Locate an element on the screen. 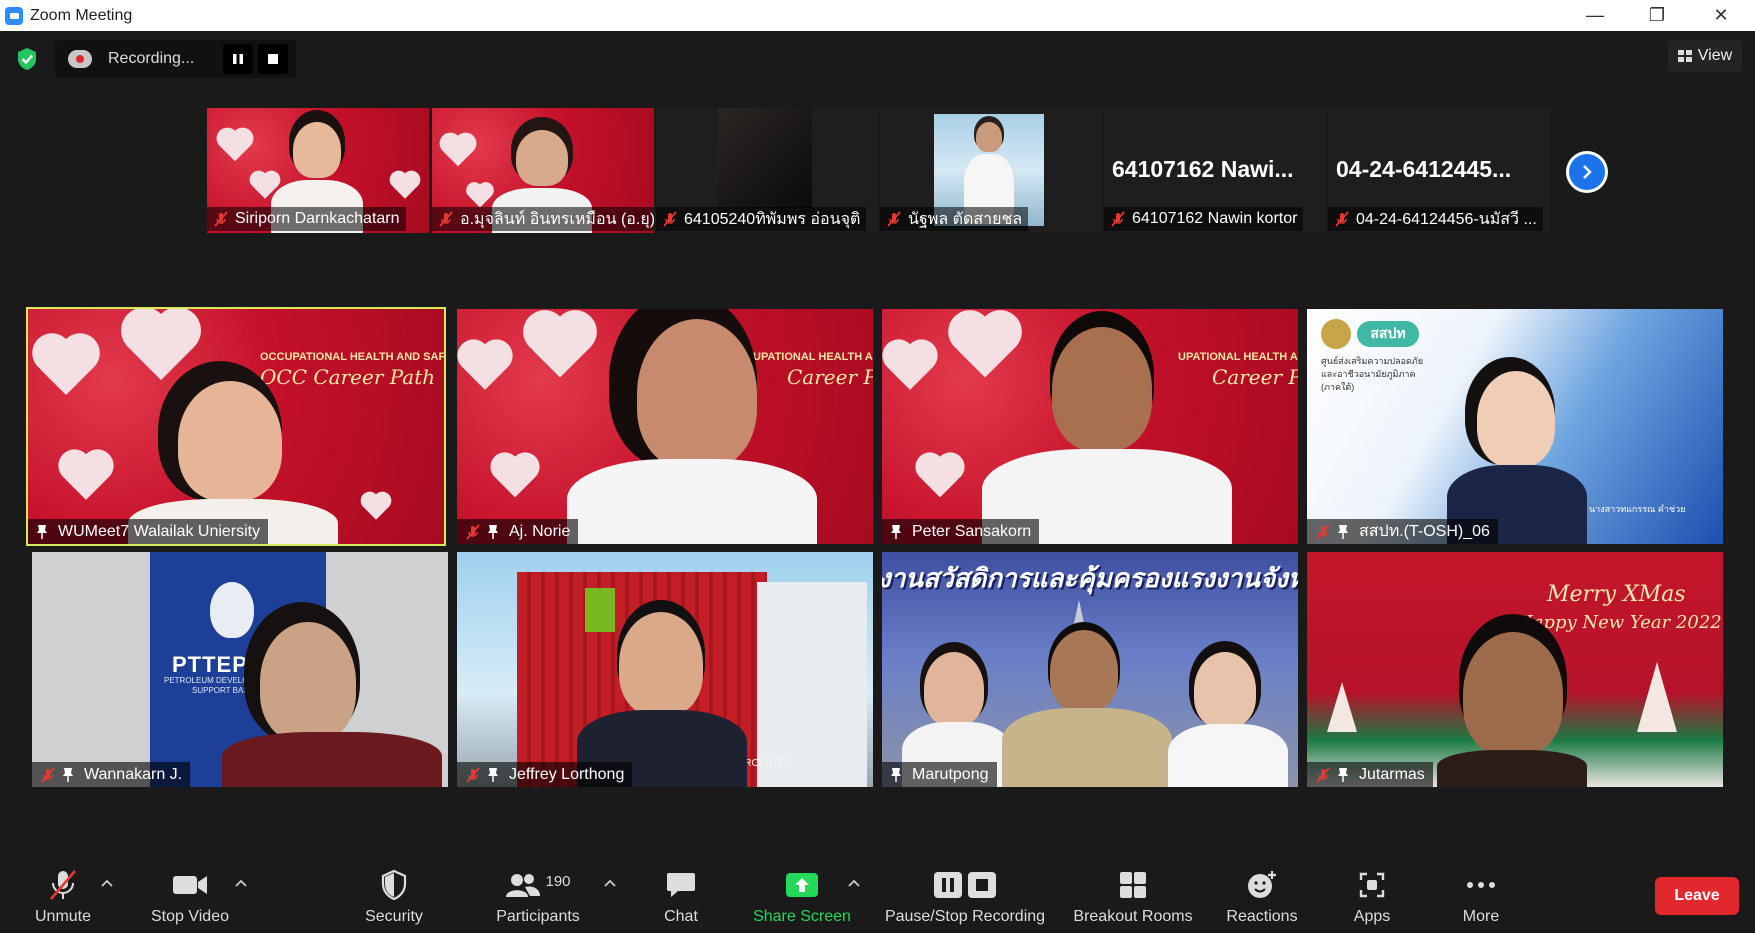 Image resolution: width=1755 pixels, height=933 pixels. video-feed: PTTEP PETROLEUM DEVELOPME SUPPORT BASE is located at coordinates (240, 669).